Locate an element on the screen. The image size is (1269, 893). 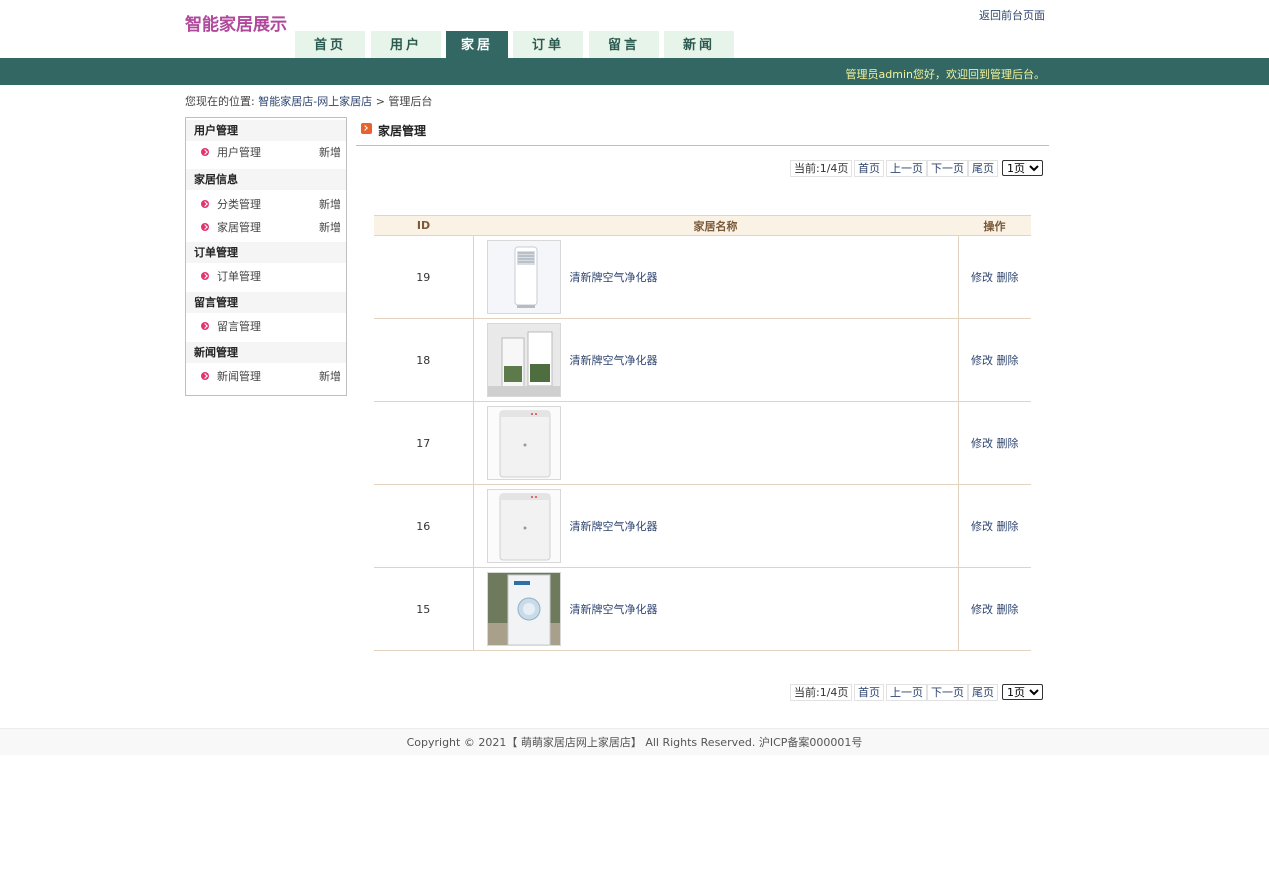
tab-news: 新闻 is located at coordinates (699, 44).